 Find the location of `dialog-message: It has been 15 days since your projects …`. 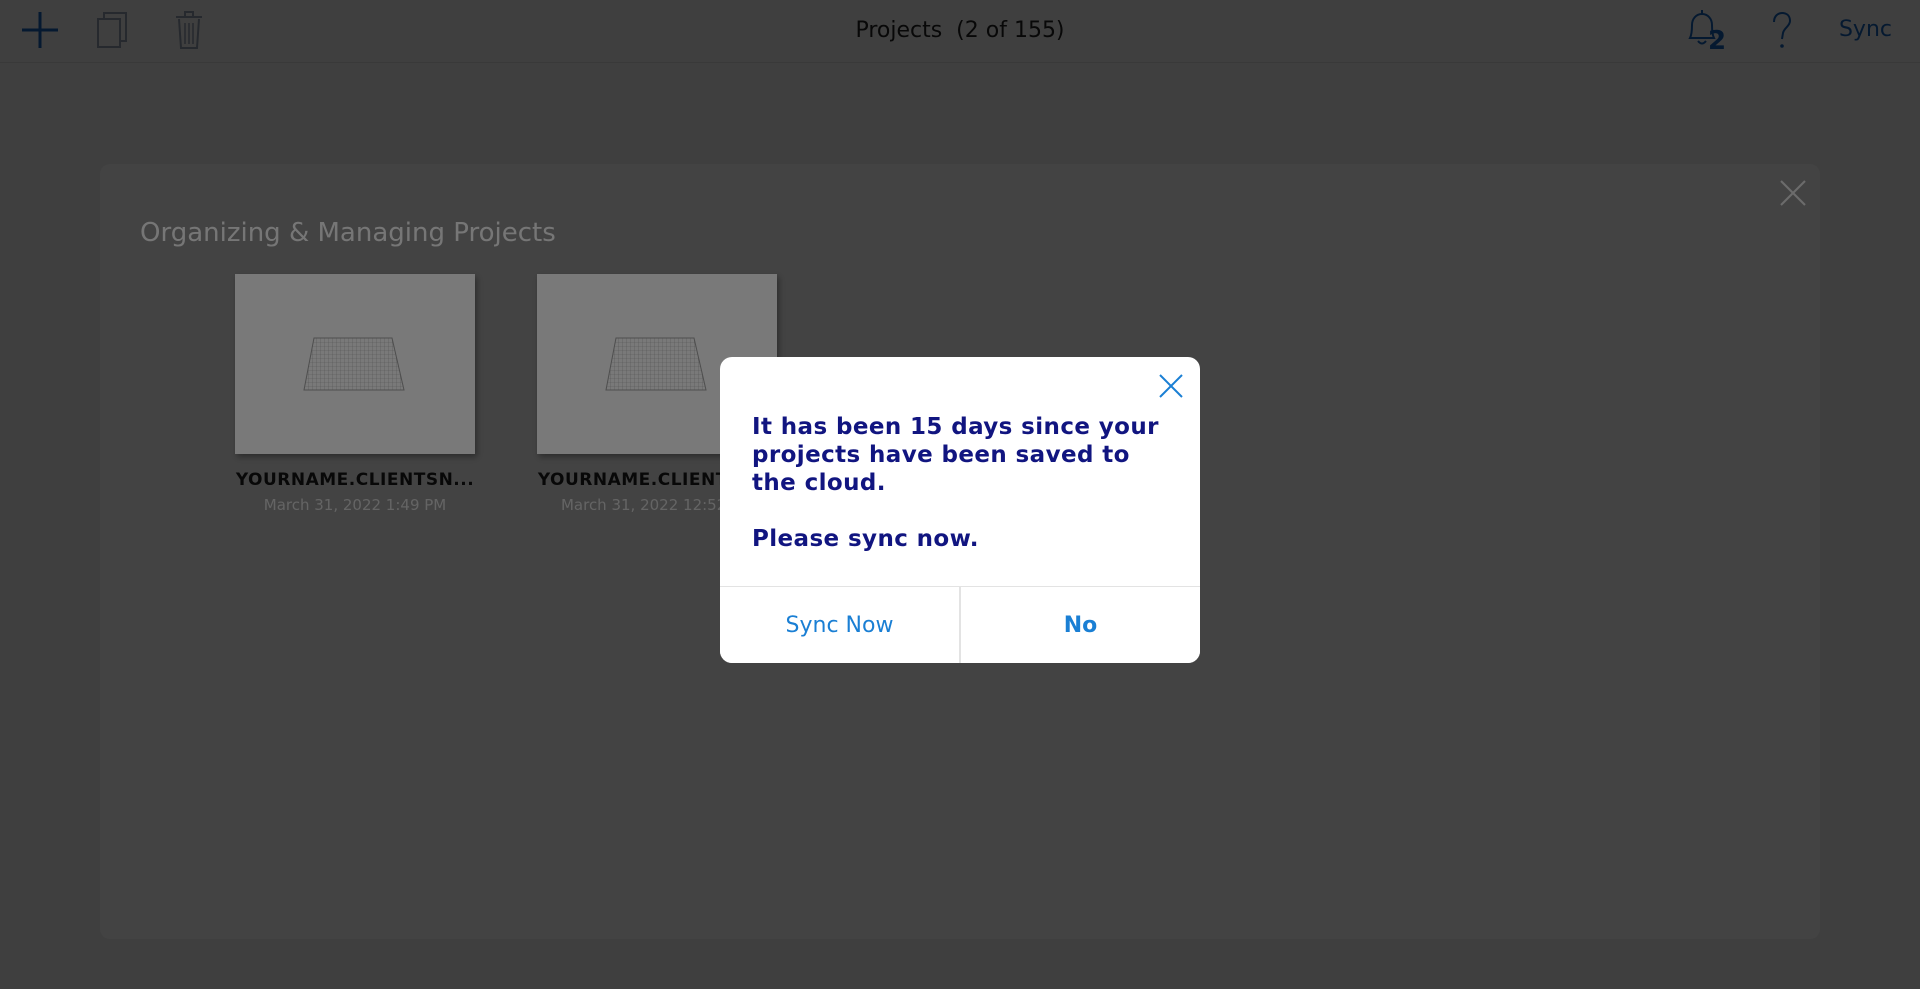

dialog-message: It has been 15 days since your projects … is located at coordinates (962, 483).